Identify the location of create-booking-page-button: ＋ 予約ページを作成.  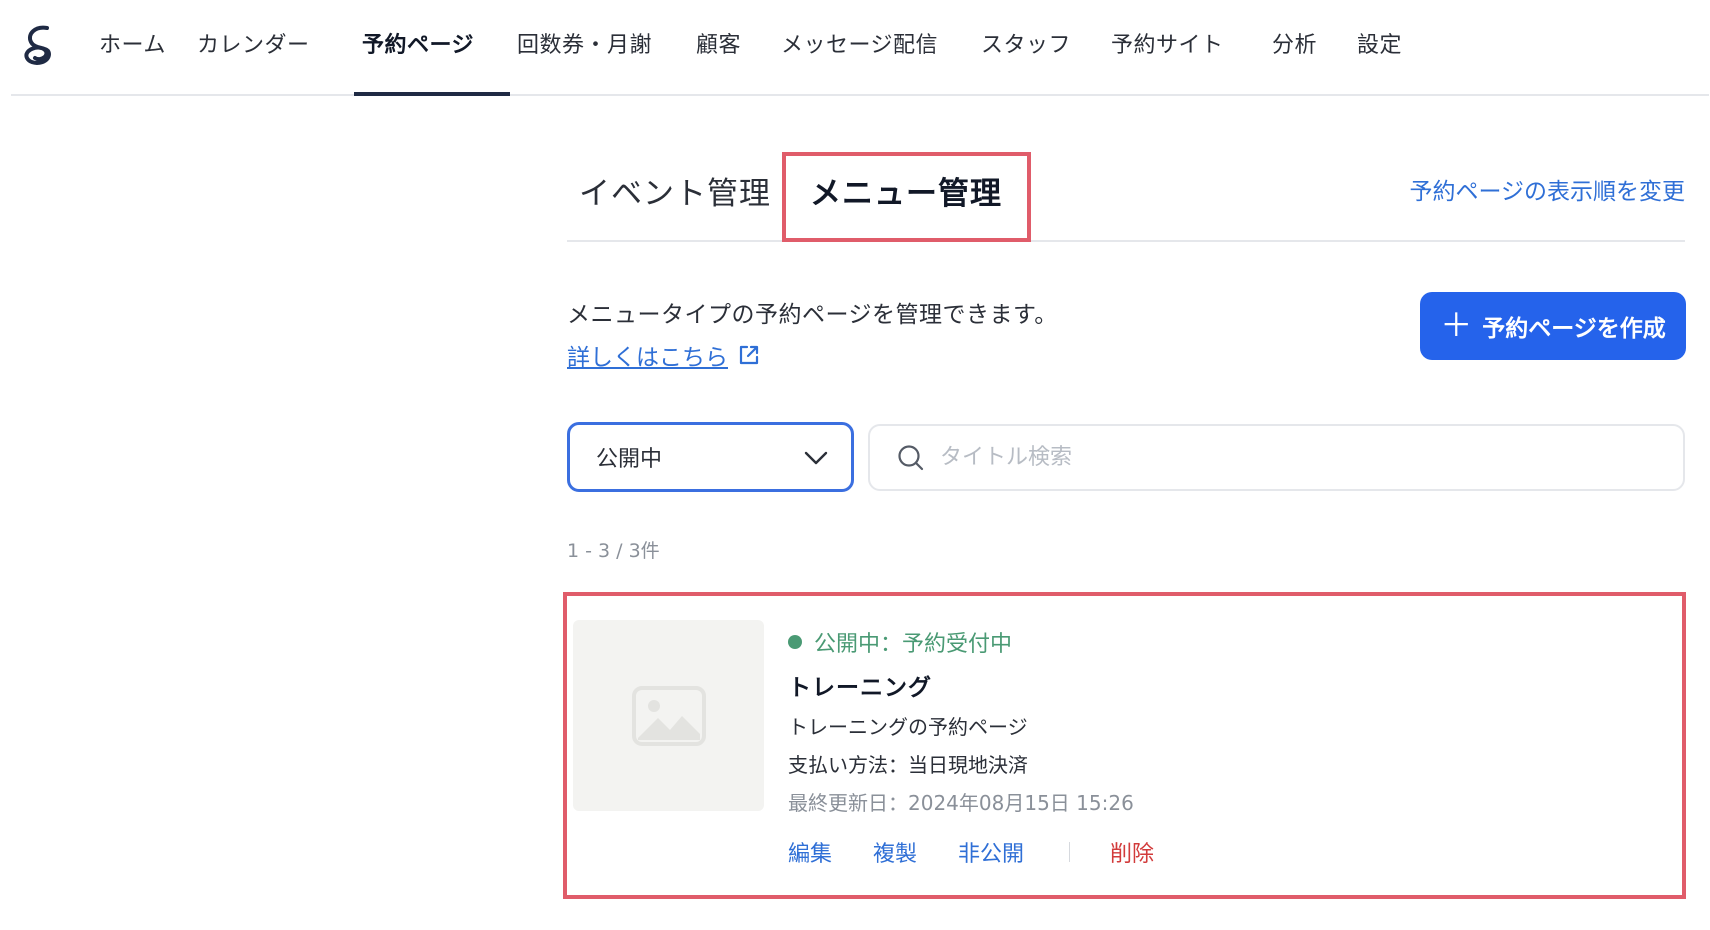
(1553, 326).